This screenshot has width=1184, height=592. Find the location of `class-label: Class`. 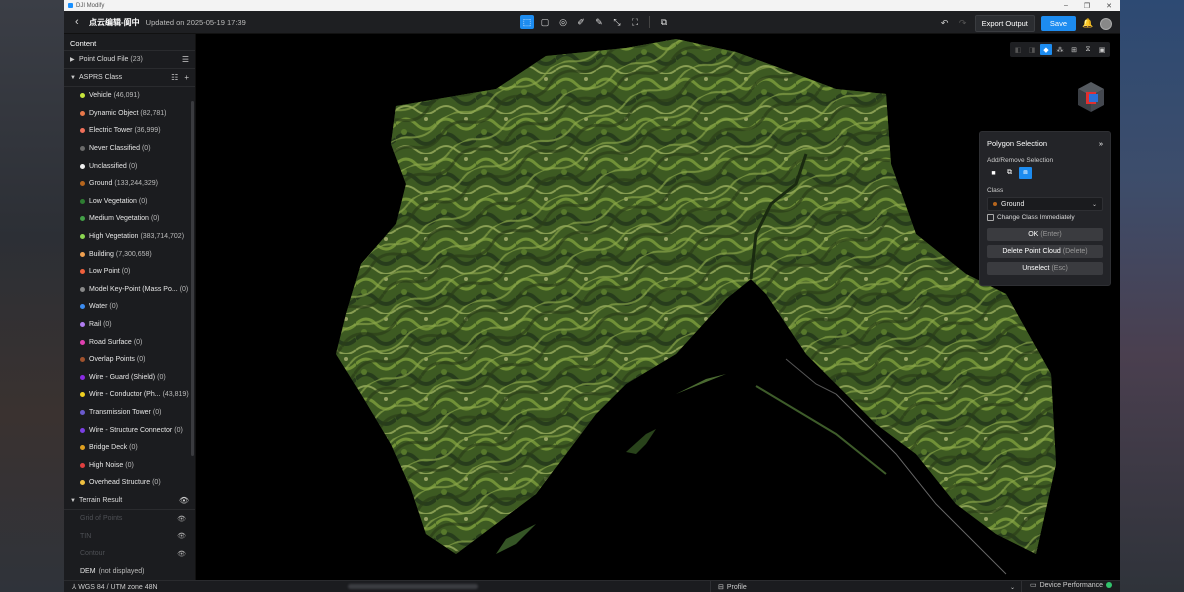

class-label: Class is located at coordinates (995, 190).